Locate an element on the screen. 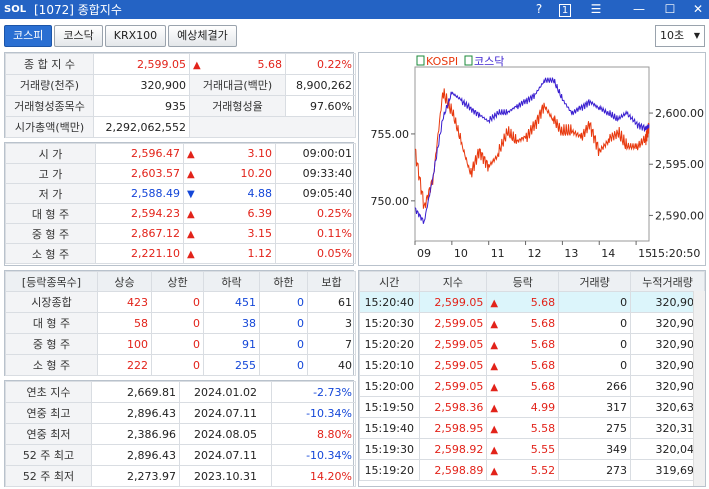 Image resolution: width=709 pixels, height=489 pixels. yearly-row: 연중 최저 2,386.96 2024.08.05 8.80% is located at coordinates (180, 434).